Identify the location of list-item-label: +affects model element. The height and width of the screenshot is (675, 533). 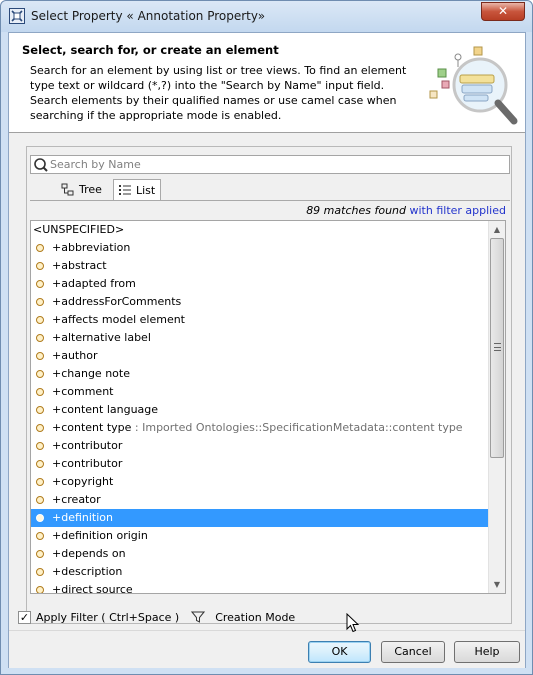
(118, 320).